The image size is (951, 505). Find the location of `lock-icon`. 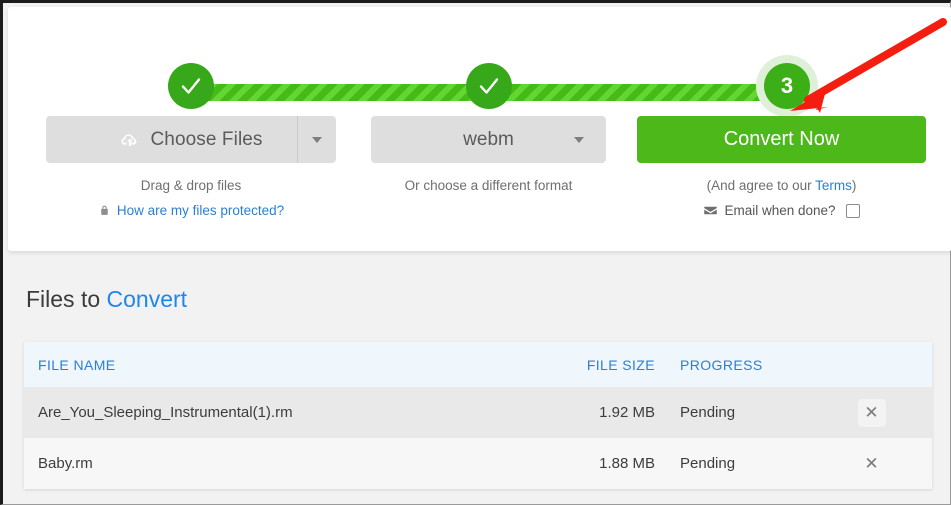

lock-icon is located at coordinates (104, 210).